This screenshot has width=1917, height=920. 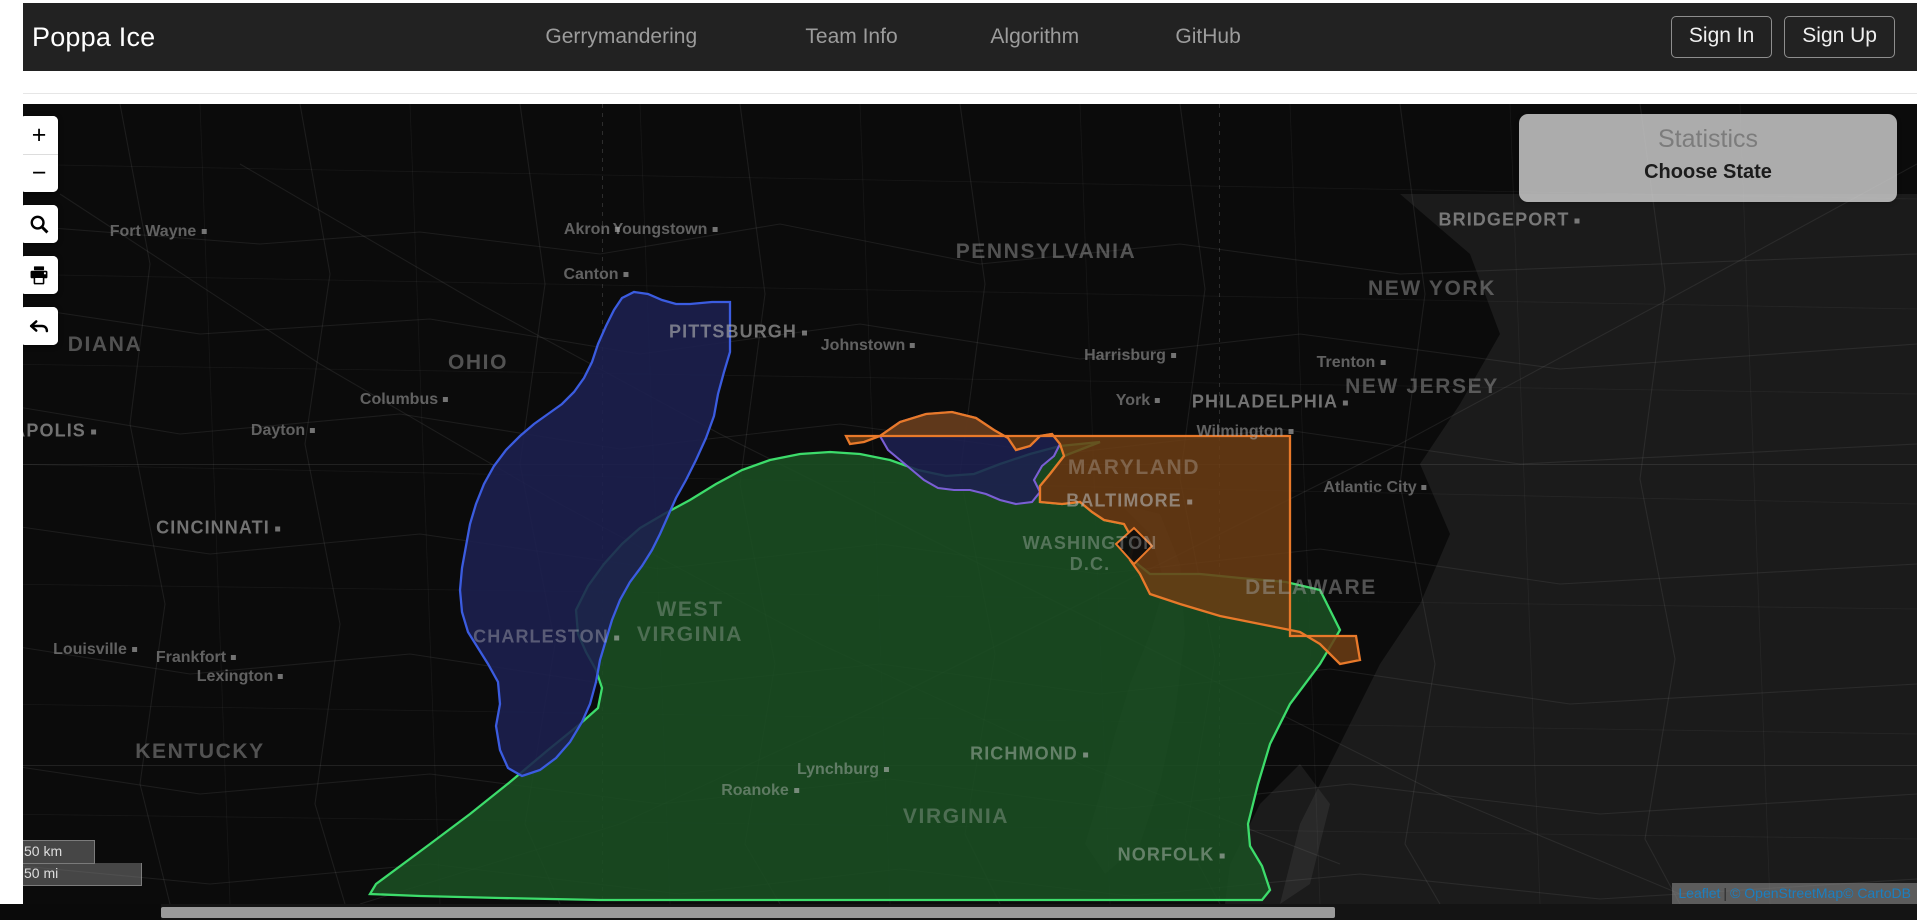 What do you see at coordinates (1708, 139) in the screenshot?
I see `statistics-panel-title: Statistics` at bounding box center [1708, 139].